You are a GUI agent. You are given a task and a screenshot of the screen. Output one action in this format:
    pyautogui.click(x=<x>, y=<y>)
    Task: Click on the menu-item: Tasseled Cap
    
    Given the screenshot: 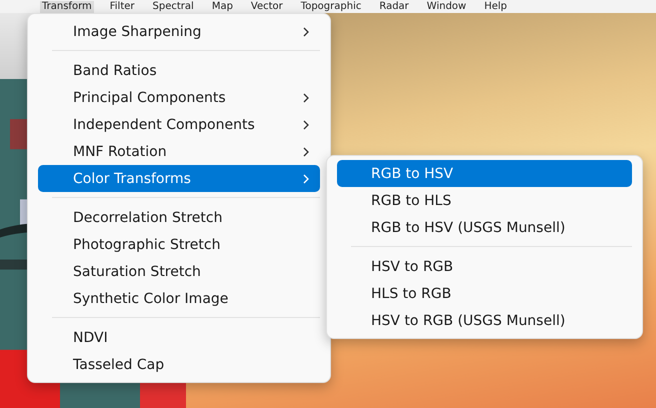 What is the action you would take?
    pyautogui.click(x=179, y=364)
    